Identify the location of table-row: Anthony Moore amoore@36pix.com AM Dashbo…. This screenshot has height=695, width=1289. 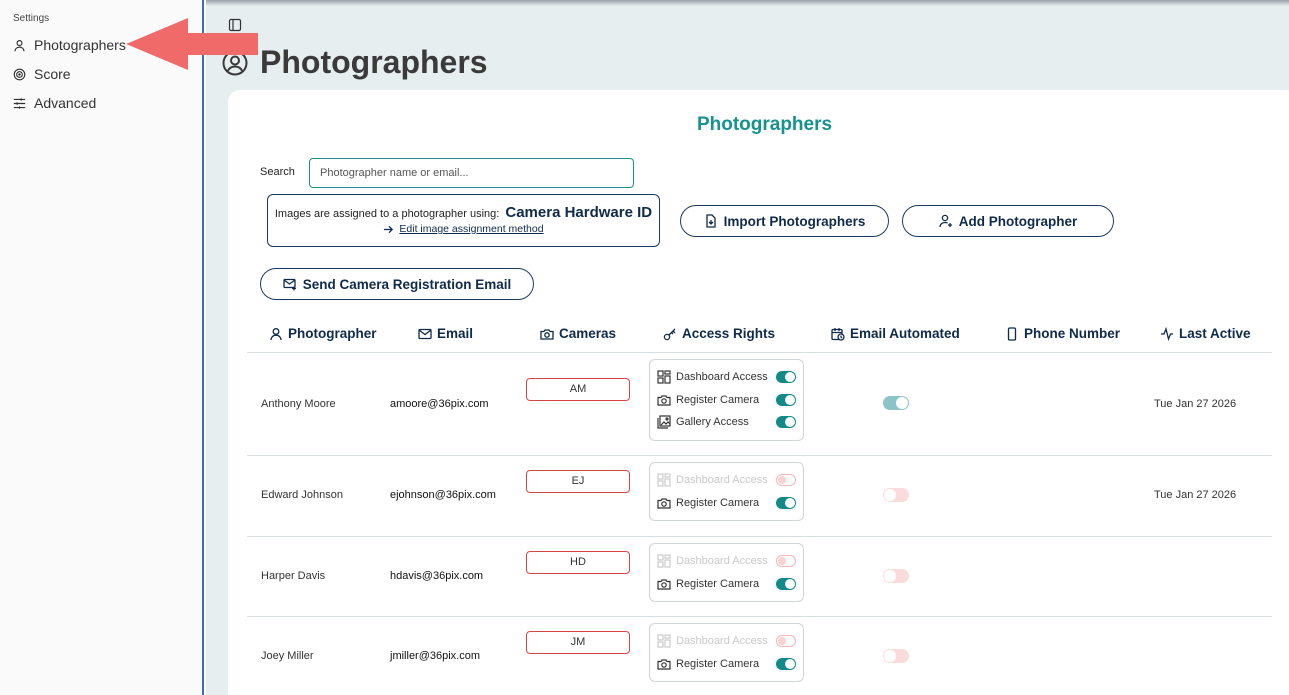
(759, 404).